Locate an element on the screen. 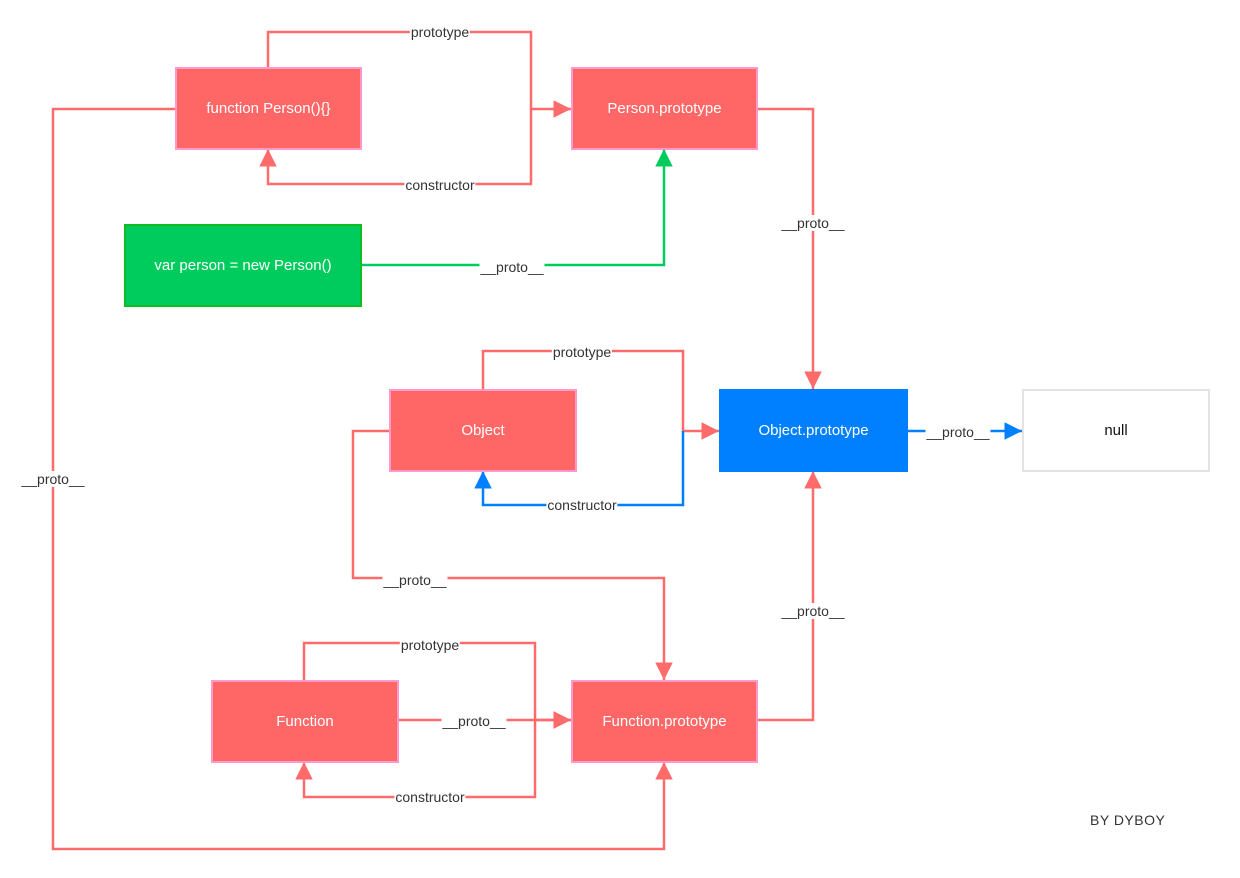 This screenshot has height=878, width=1240. label-object-proto: __proto__ is located at coordinates (415, 580).